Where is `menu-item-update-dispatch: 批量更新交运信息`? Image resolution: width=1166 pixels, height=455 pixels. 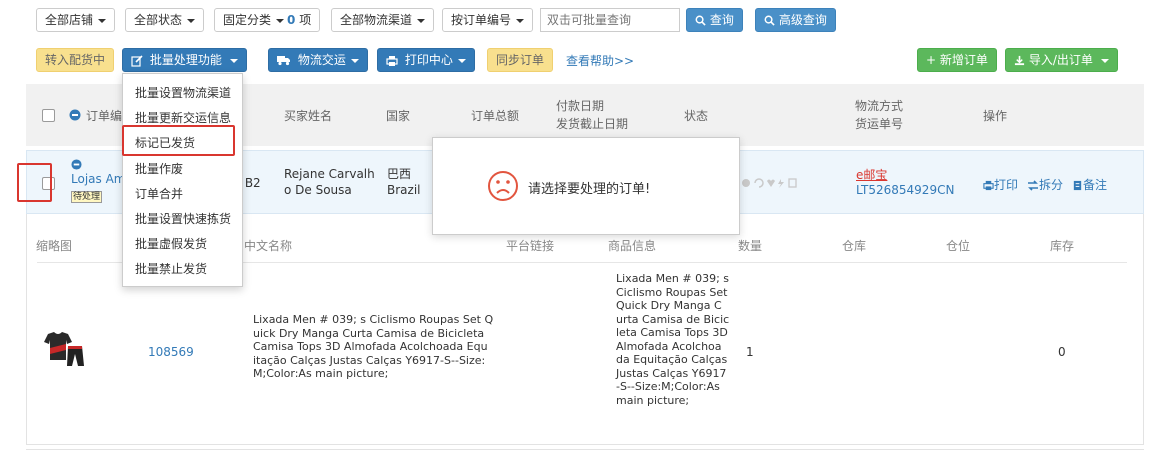
menu-item-update-dispatch: 批量更新交运信息 is located at coordinates (183, 117).